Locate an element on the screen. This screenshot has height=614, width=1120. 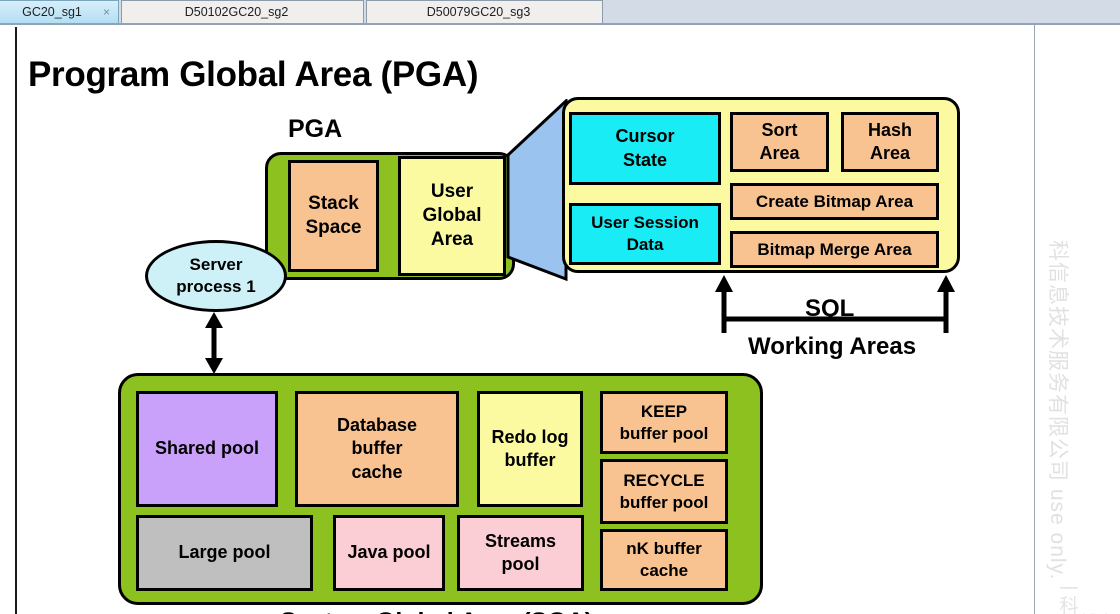
watermark-vertical-text: 科信息技术服务有限公司 use only. is located at coordinates (1057, 410).